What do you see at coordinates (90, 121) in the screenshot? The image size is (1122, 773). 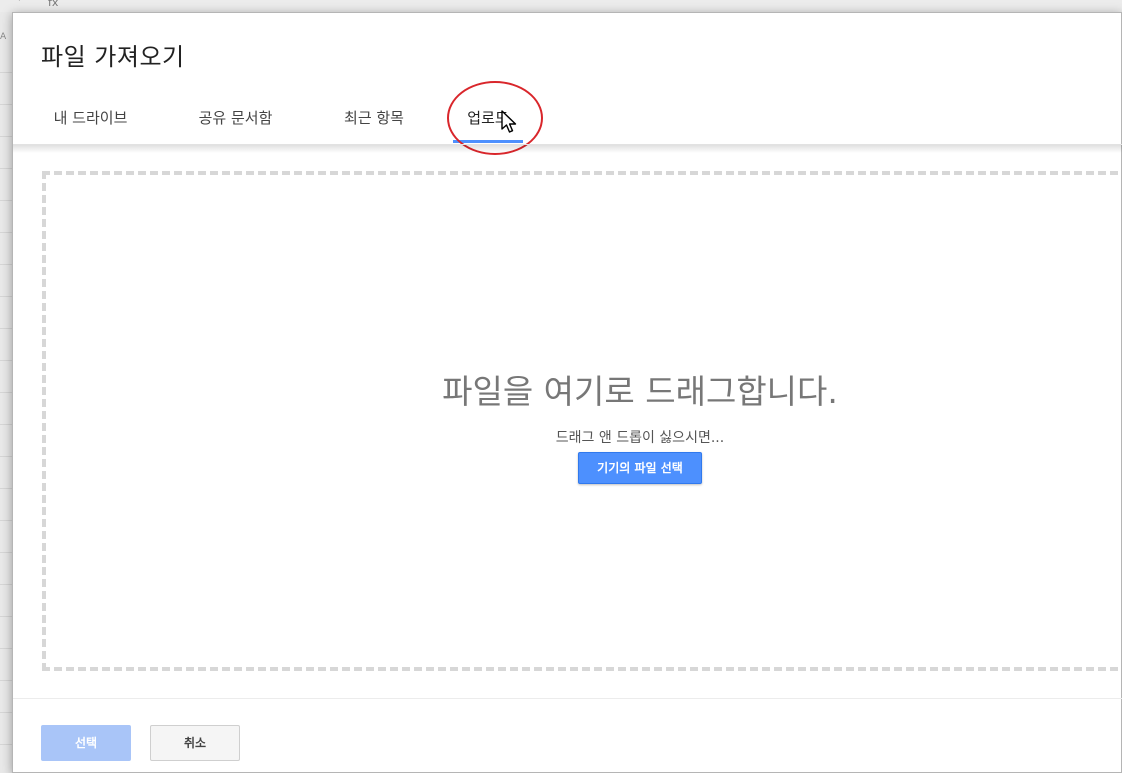 I see `tab-my-drive: 내 드라이브` at bounding box center [90, 121].